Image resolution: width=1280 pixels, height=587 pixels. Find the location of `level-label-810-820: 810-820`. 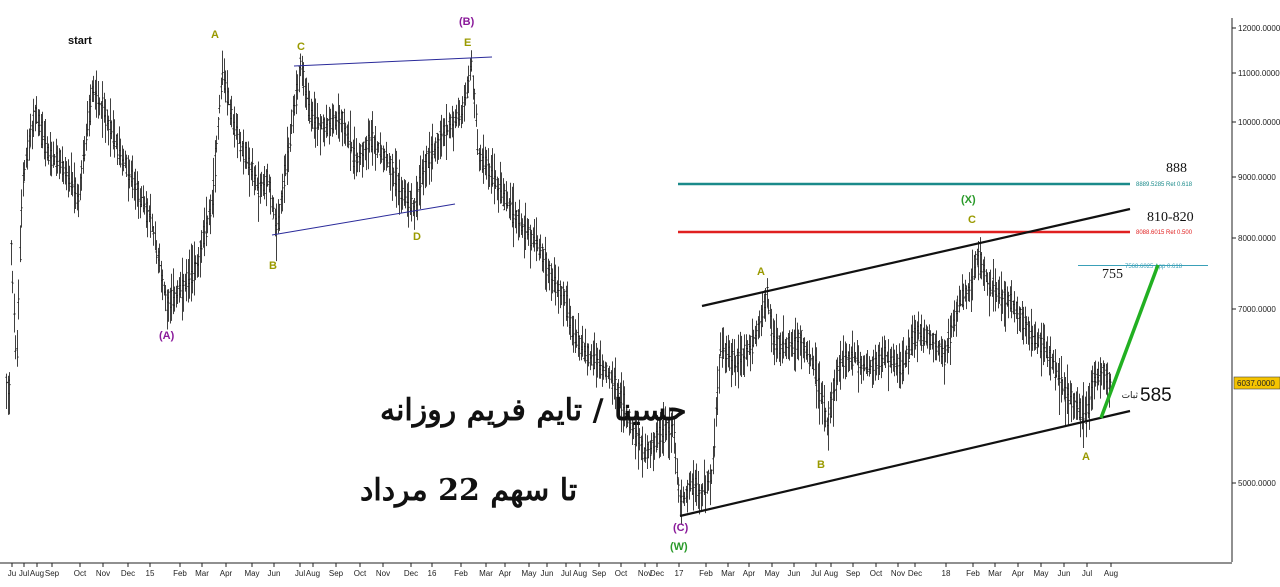

level-label-810-820: 810-820 is located at coordinates (1170, 217).